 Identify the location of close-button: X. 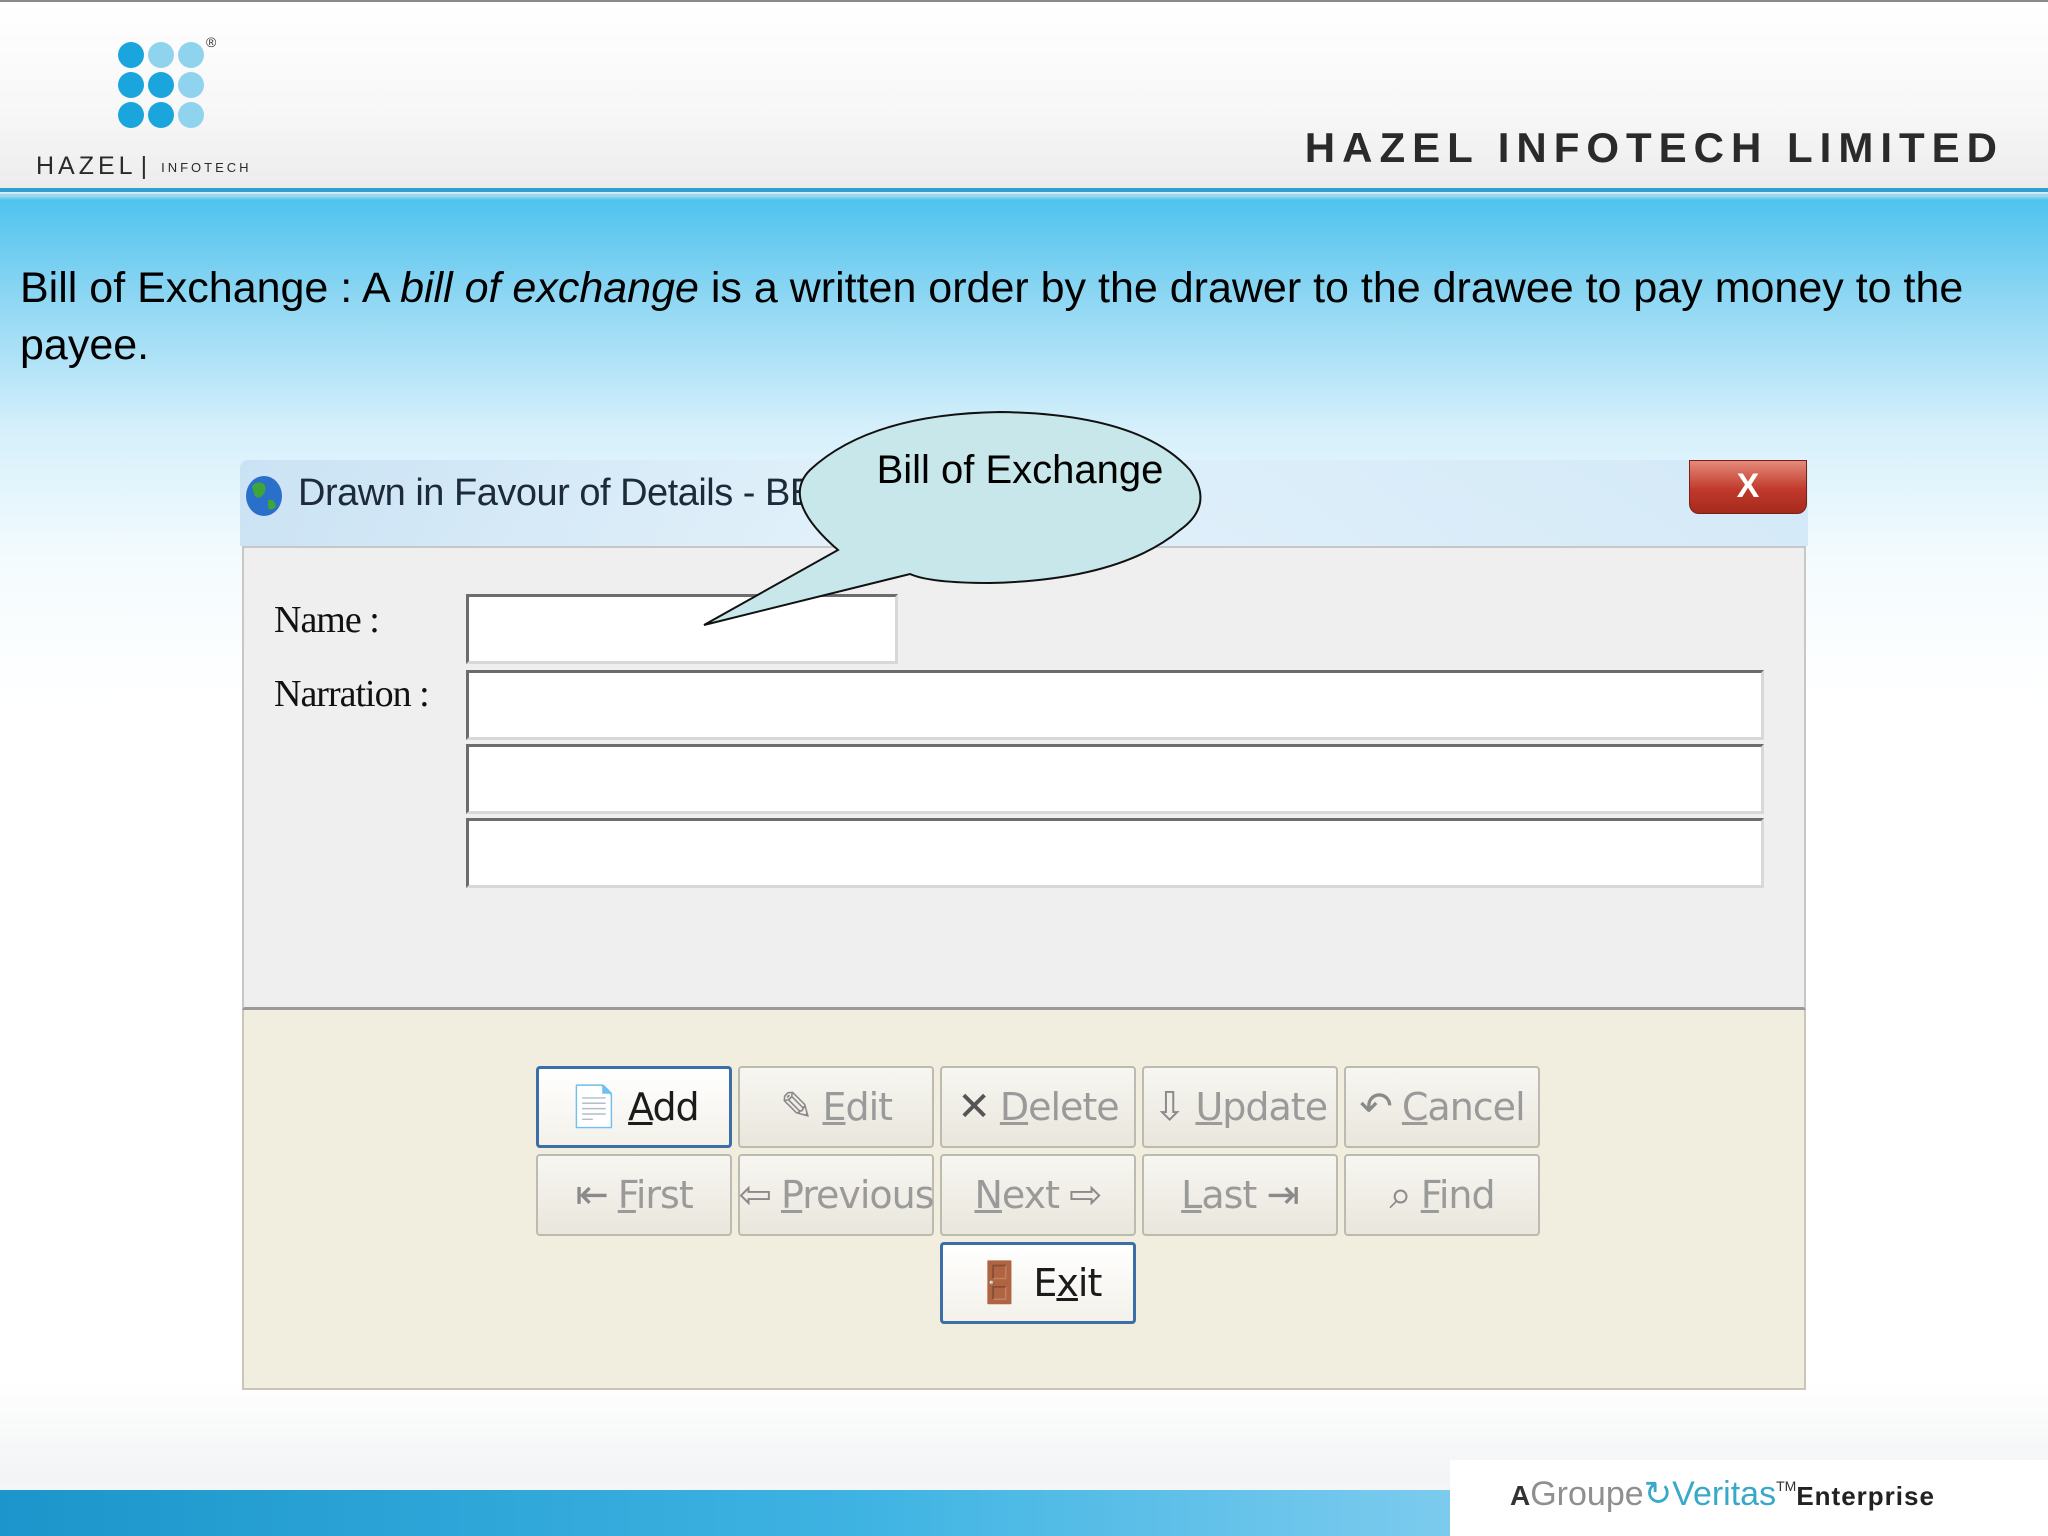
(1748, 487).